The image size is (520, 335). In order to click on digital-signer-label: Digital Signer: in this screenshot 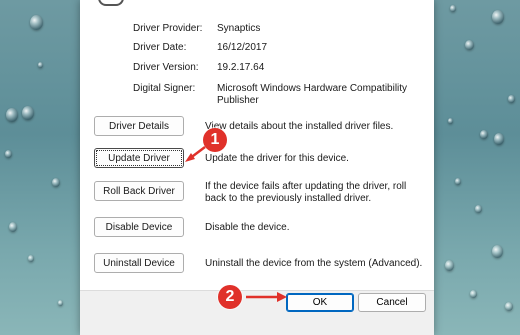, I will do `click(164, 88)`.